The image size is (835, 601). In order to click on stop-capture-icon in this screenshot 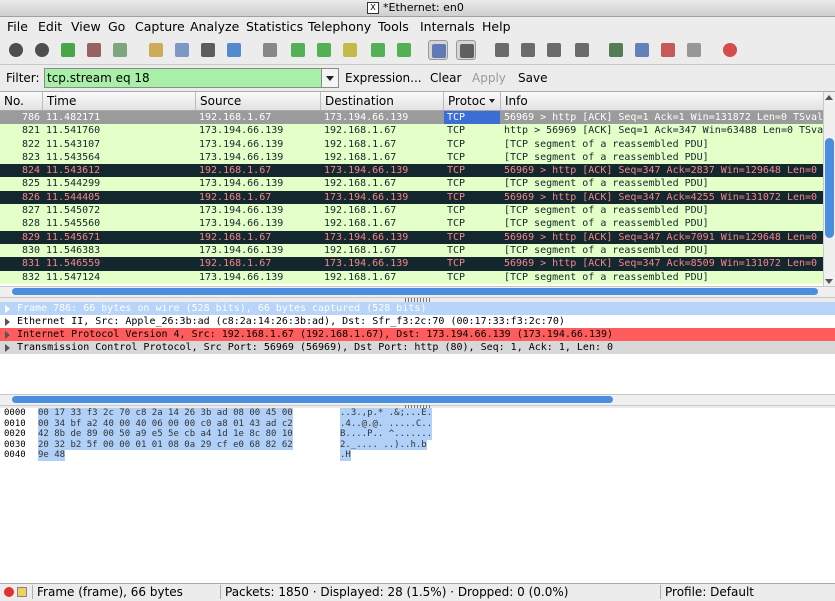, I will do `click(94, 50)`.